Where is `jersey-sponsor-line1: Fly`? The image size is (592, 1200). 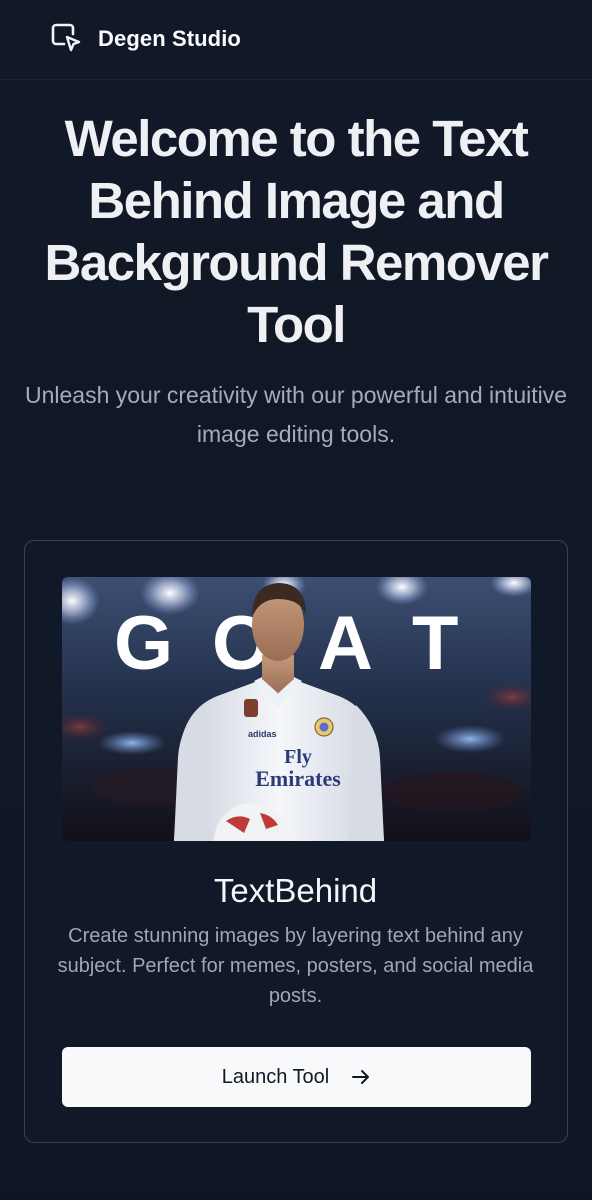
jersey-sponsor-line1: Fly is located at coordinates (298, 757).